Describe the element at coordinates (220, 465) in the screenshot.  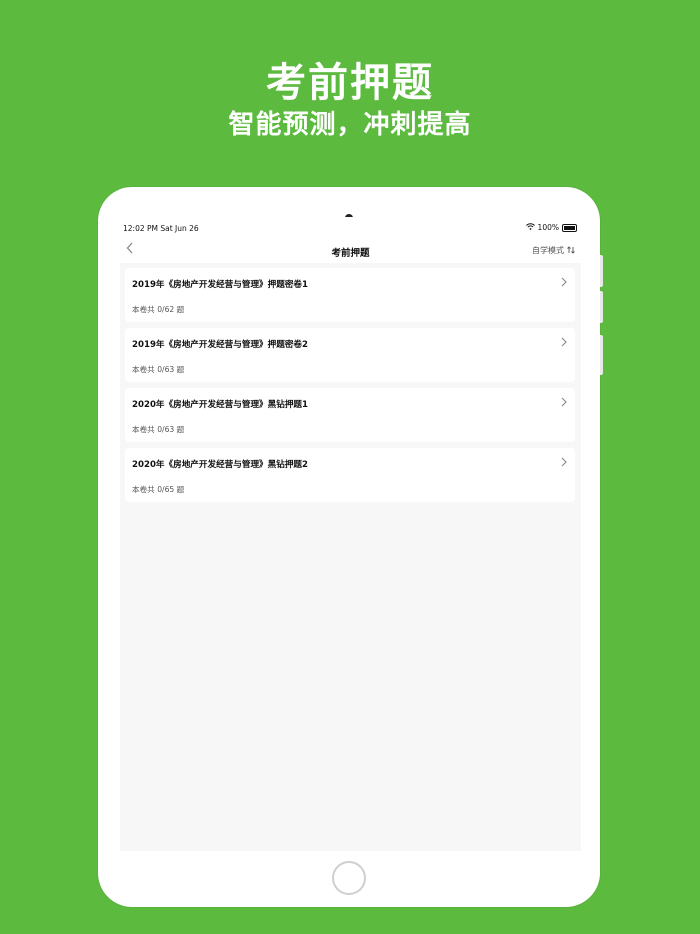
I see `paper-title: 2020年《房地产开发经营与管理》黑钻押题2` at that location.